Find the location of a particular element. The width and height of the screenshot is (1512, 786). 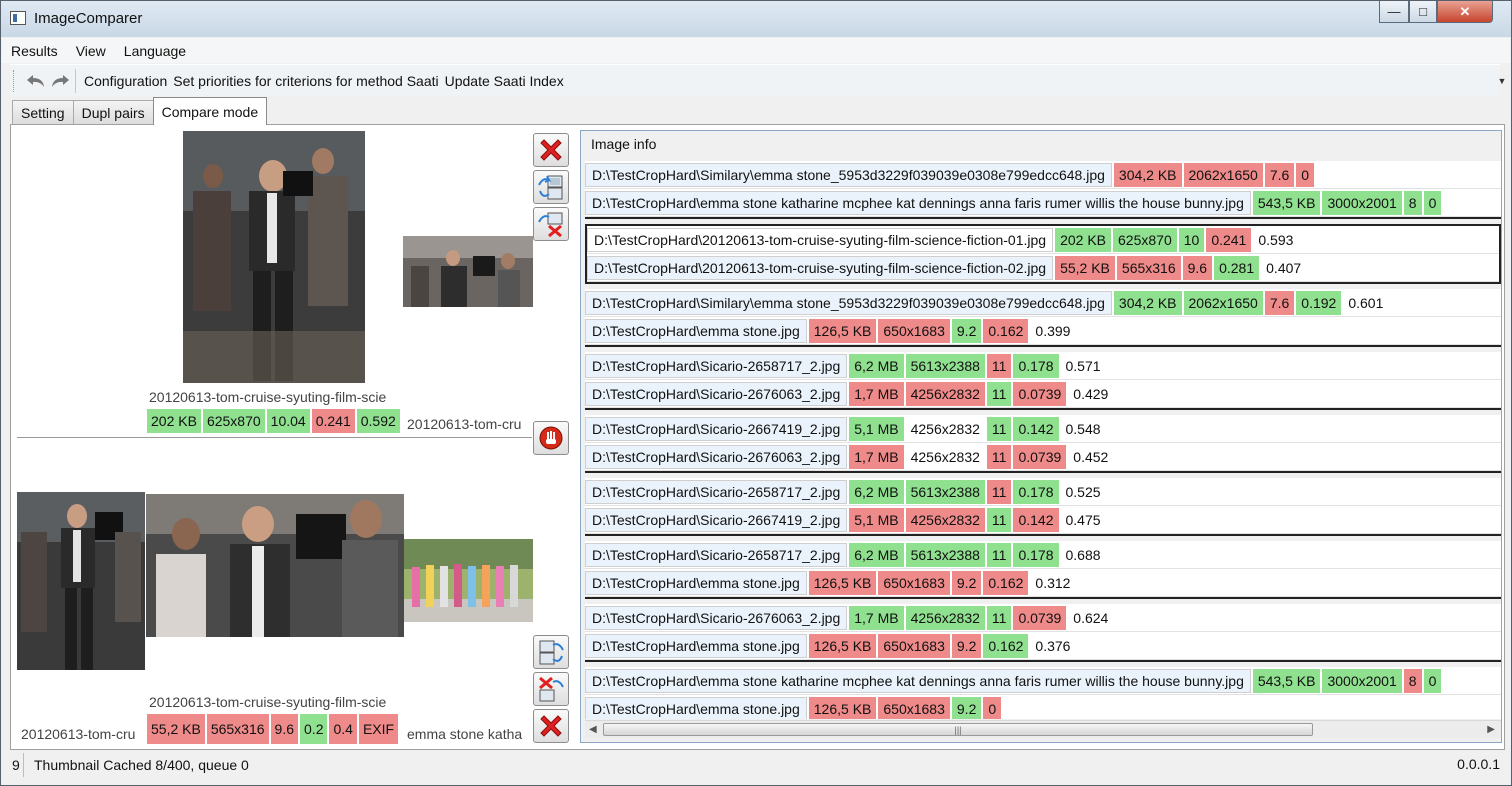

close-icon: ✕ is located at coordinates (1465, 11).